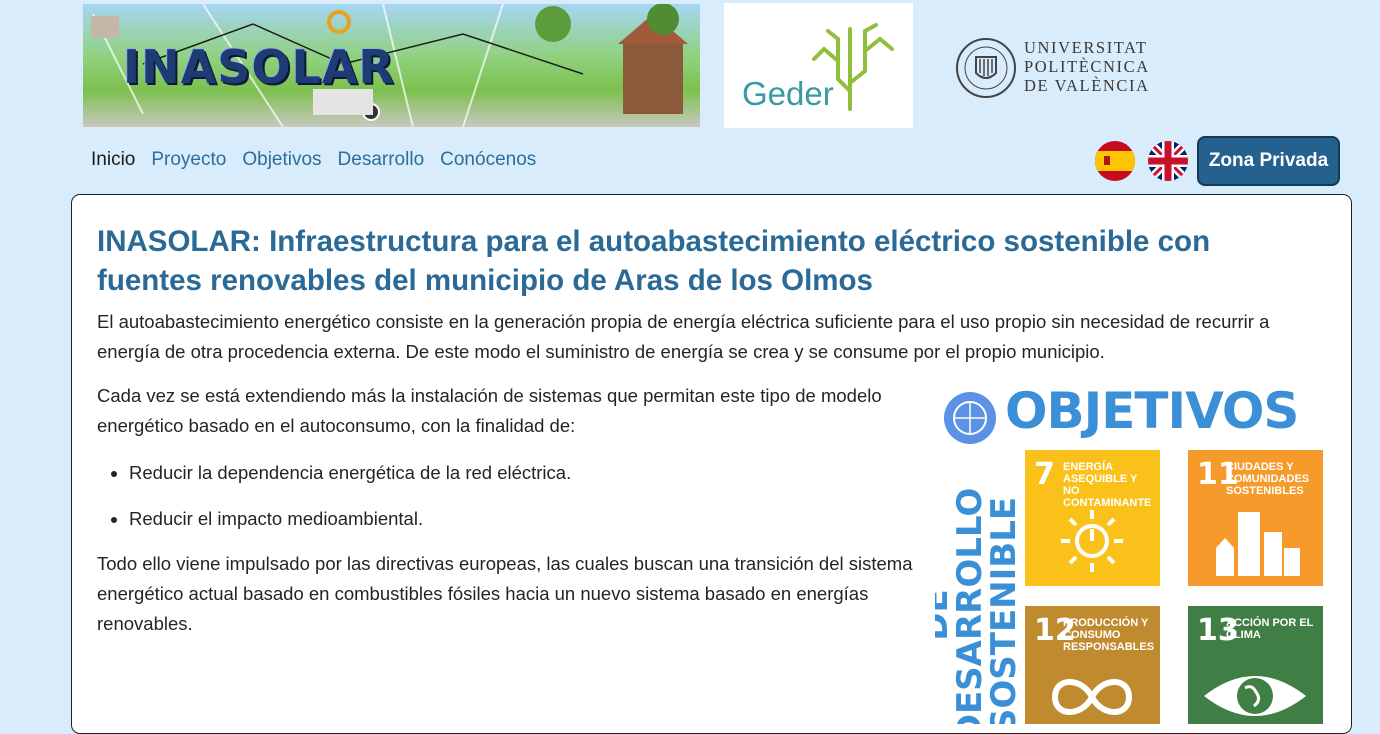 This screenshot has width=1380, height=734. I want to click on un-emblem-icon, so click(970, 418).